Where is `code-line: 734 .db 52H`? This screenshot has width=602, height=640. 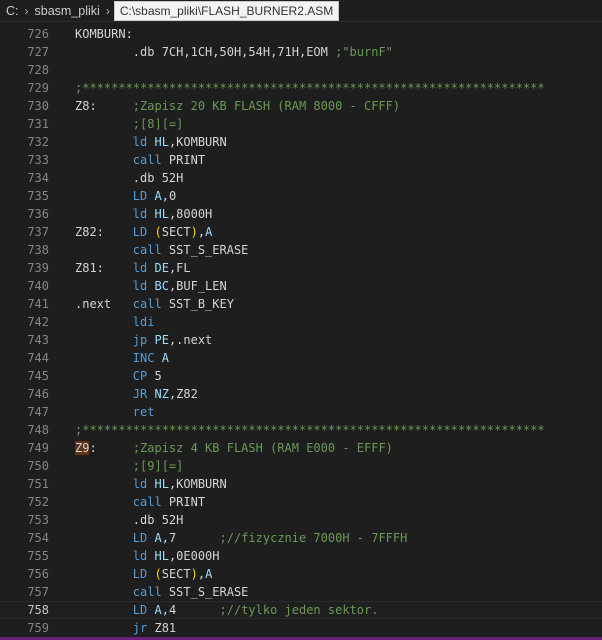
code-line: 734 .db 52H is located at coordinates (301, 178).